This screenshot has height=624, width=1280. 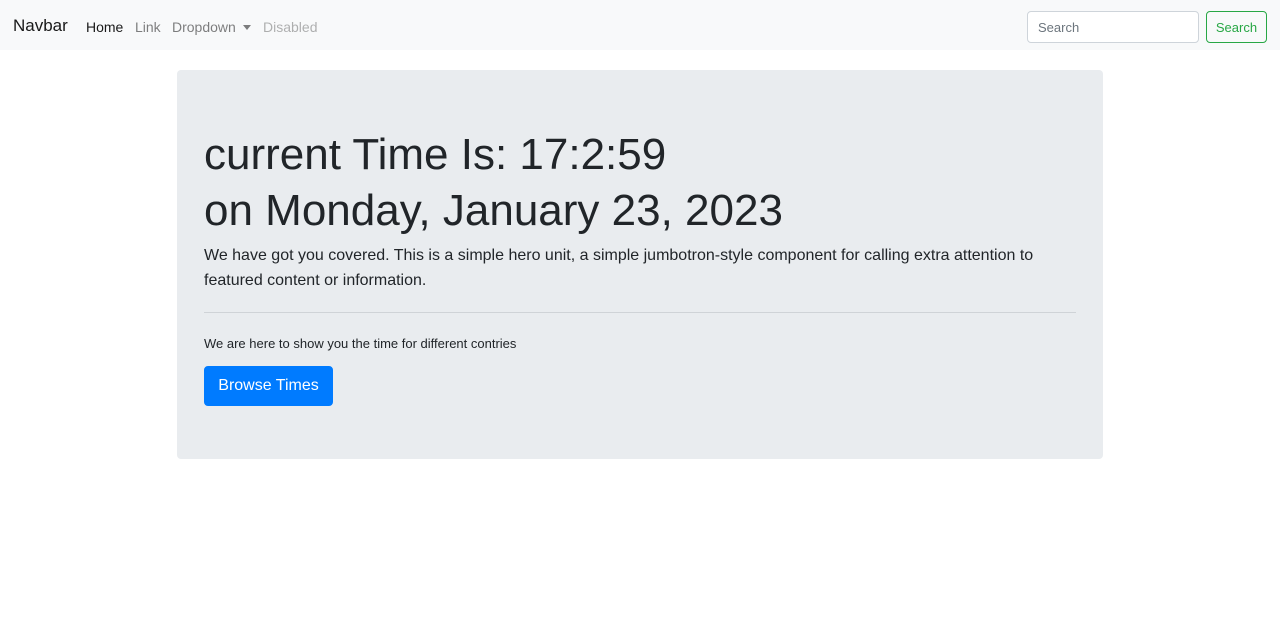 I want to click on navbar-brand: Navbar, so click(x=40, y=26).